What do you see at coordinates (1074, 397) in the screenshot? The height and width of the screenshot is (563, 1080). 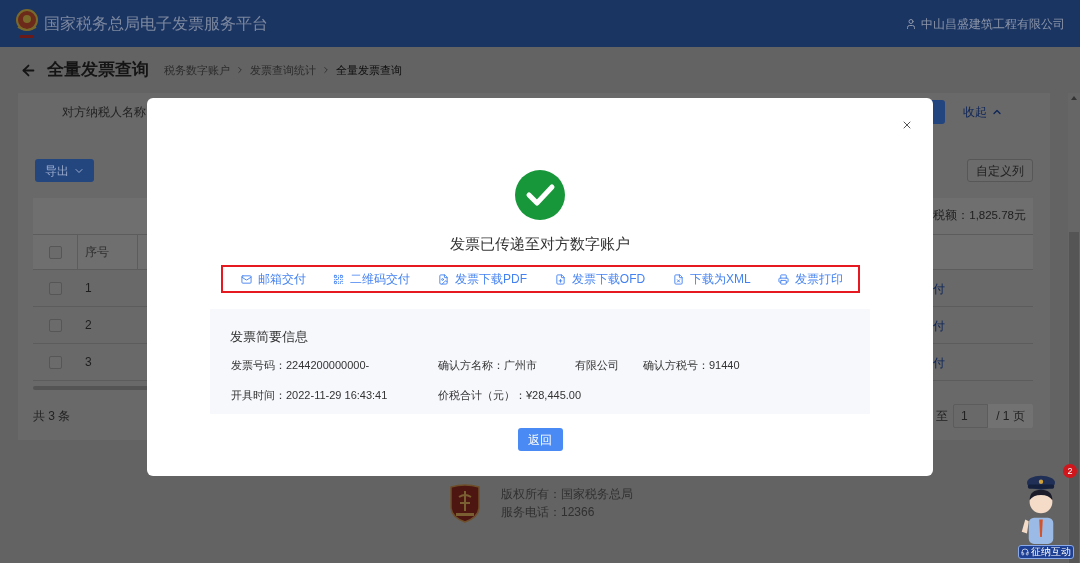 I see `scrollbar-thumb` at bounding box center [1074, 397].